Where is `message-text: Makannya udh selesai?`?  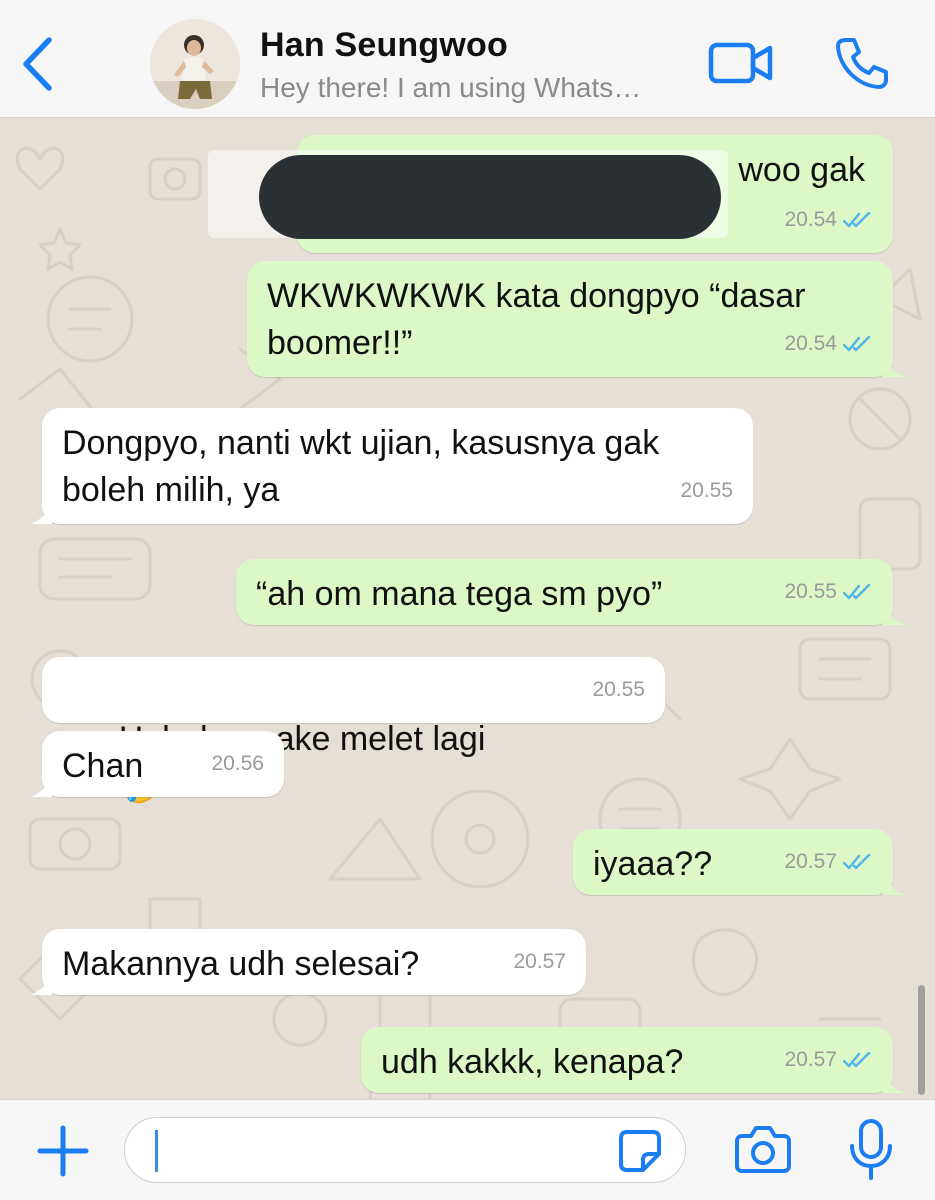
message-text: Makannya udh selesai? is located at coordinates (241, 964).